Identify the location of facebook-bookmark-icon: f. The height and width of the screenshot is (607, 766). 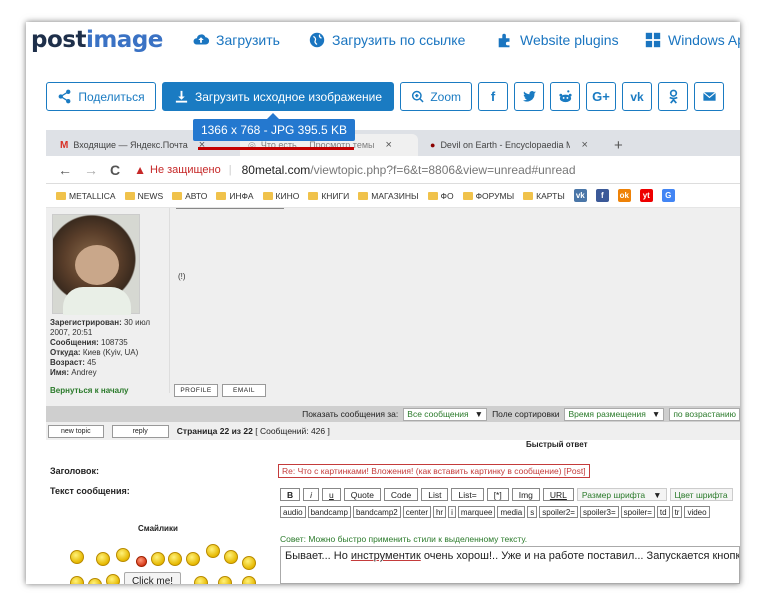
(602, 195).